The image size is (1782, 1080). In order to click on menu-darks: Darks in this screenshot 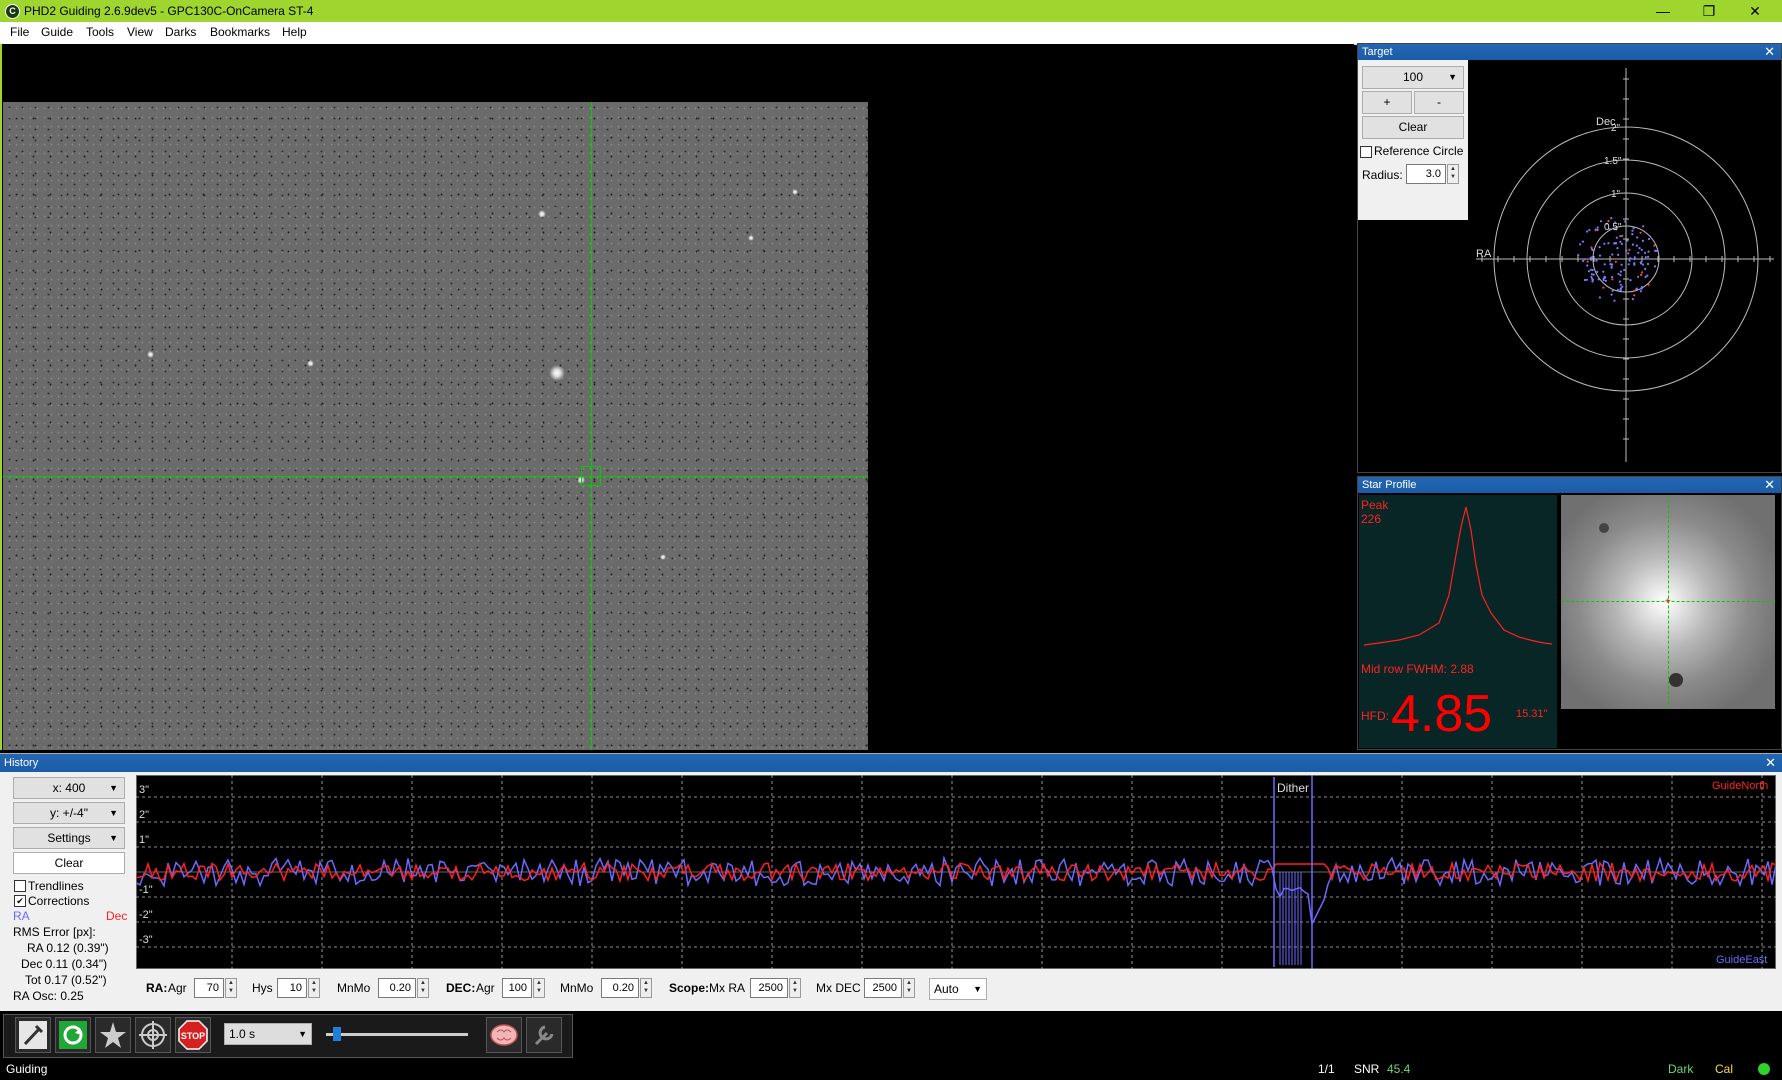, I will do `click(180, 32)`.